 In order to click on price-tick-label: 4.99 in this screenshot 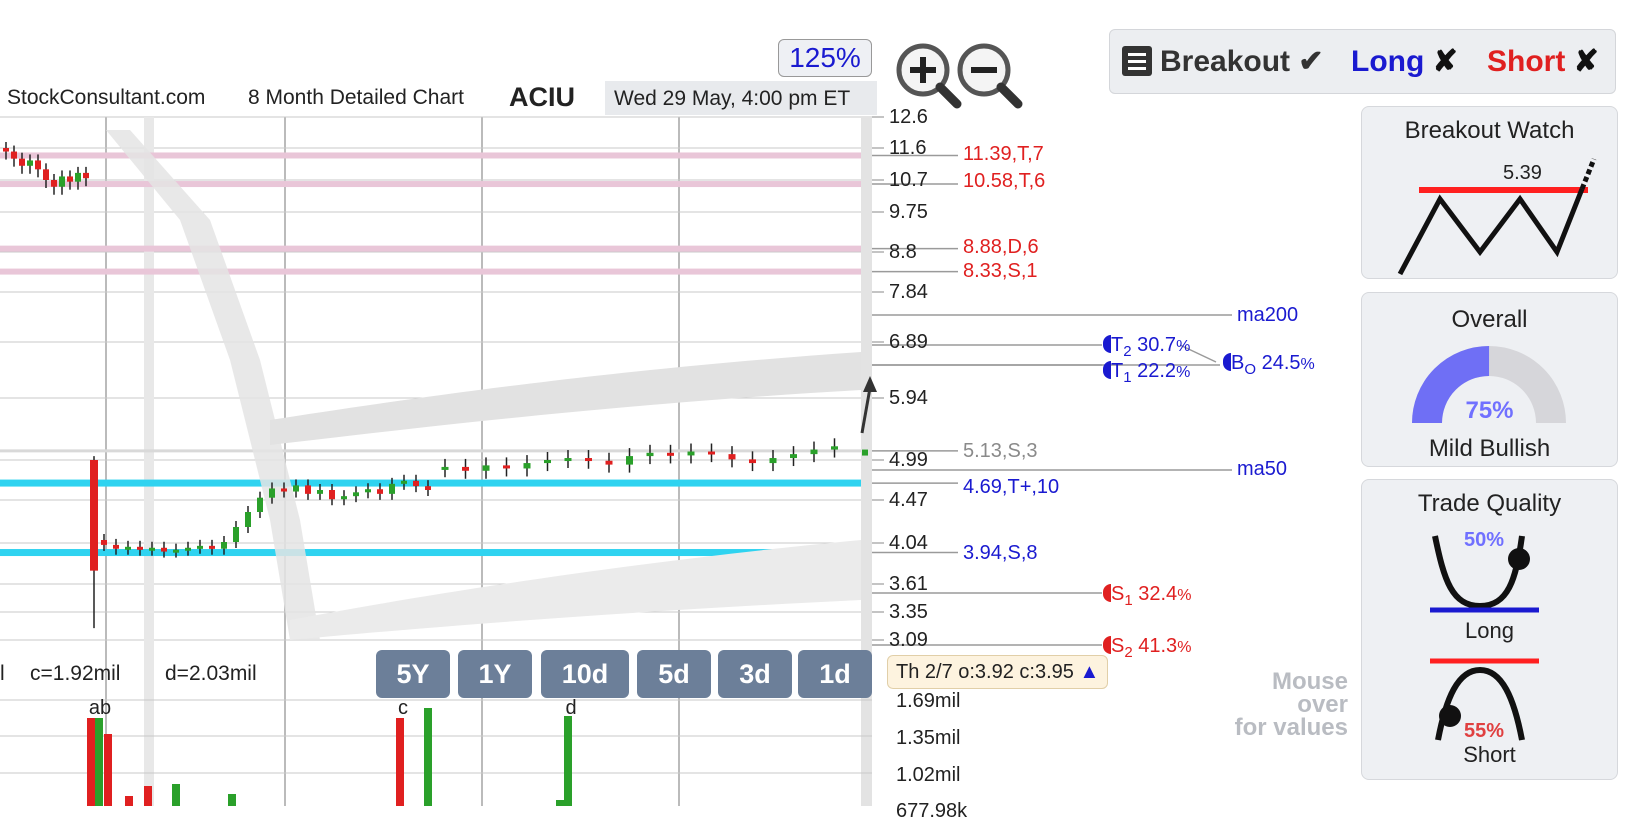, I will do `click(908, 460)`.